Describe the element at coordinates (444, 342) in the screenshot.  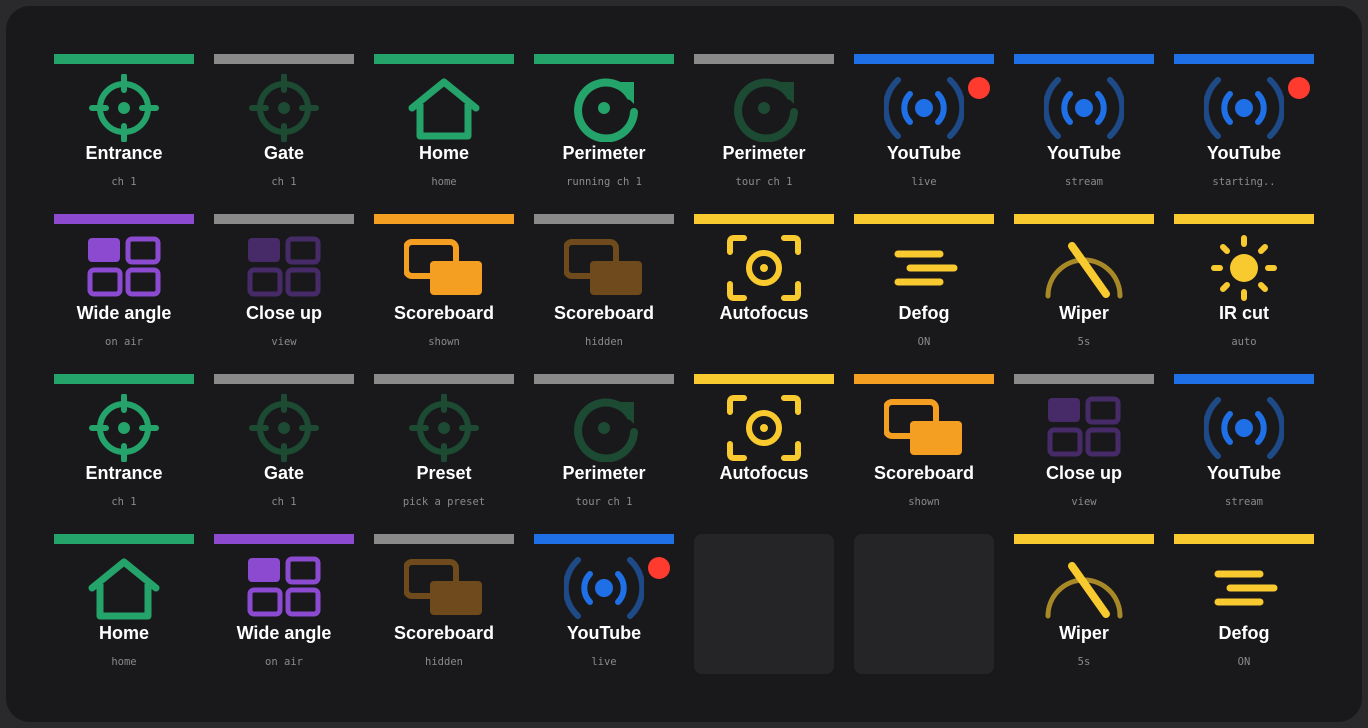
I see `key-status: shown` at that location.